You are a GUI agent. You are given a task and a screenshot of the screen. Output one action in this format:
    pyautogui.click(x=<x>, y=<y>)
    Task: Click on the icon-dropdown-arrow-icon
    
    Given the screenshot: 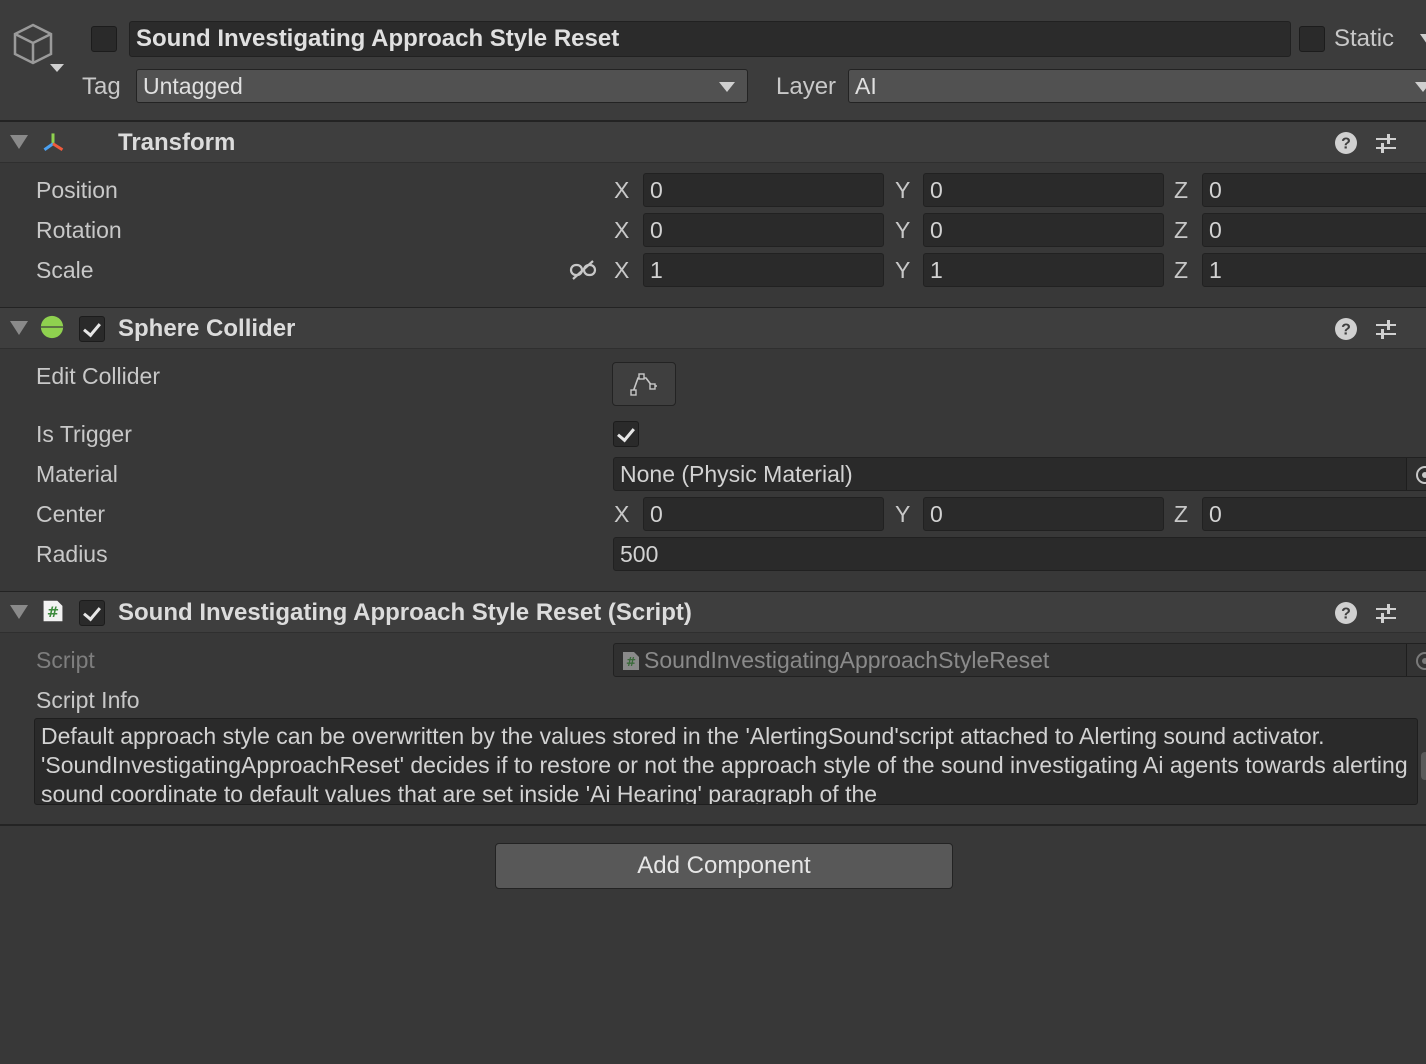 What is the action you would take?
    pyautogui.click(x=57, y=68)
    